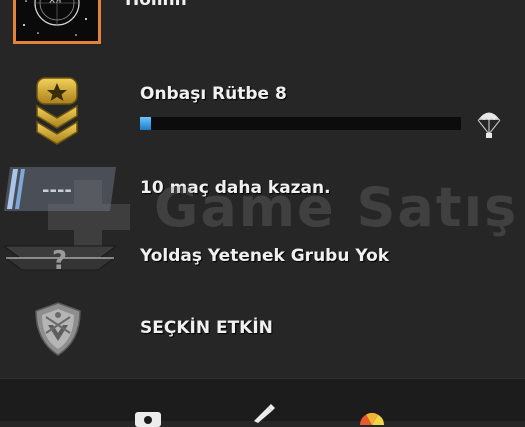 This screenshot has height=427, width=525. What do you see at coordinates (263, 413) in the screenshot?
I see `pencil-icon` at bounding box center [263, 413].